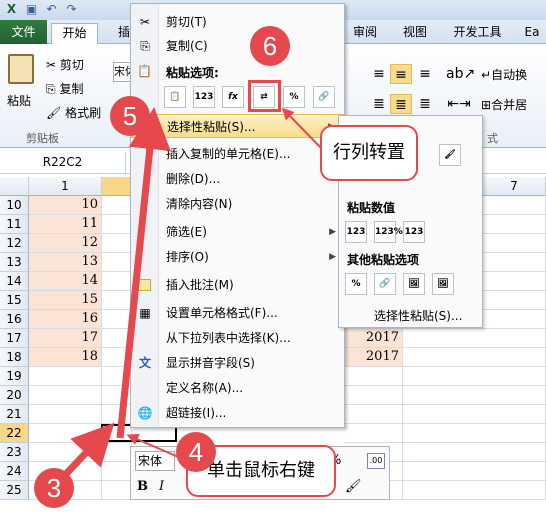 This screenshot has width=546, height=516. What do you see at coordinates (376, 461) in the screenshot?
I see `mini-number-format-icon: .00` at bounding box center [376, 461].